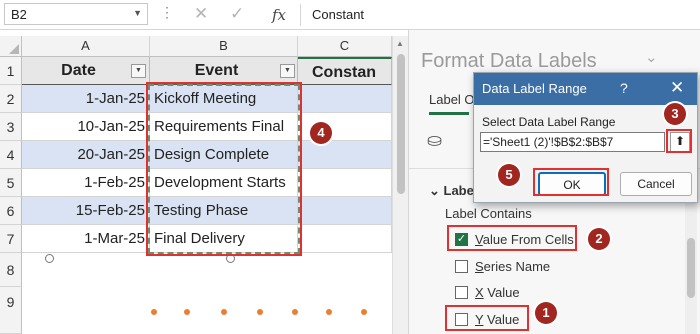 This screenshot has height=334, width=700. I want to click on column-header-c: C, so click(345, 46).